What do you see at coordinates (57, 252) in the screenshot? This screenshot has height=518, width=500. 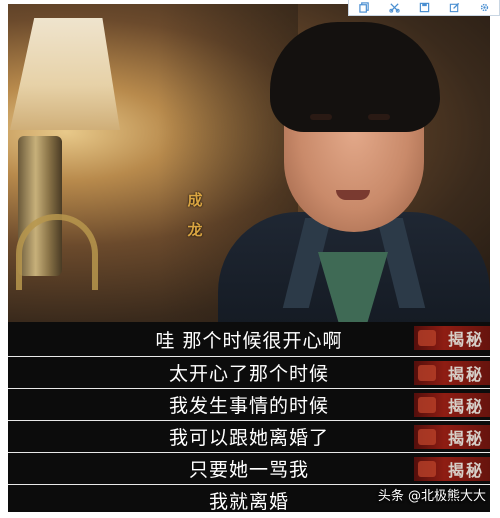 I see `lamp-bracket` at bounding box center [57, 252].